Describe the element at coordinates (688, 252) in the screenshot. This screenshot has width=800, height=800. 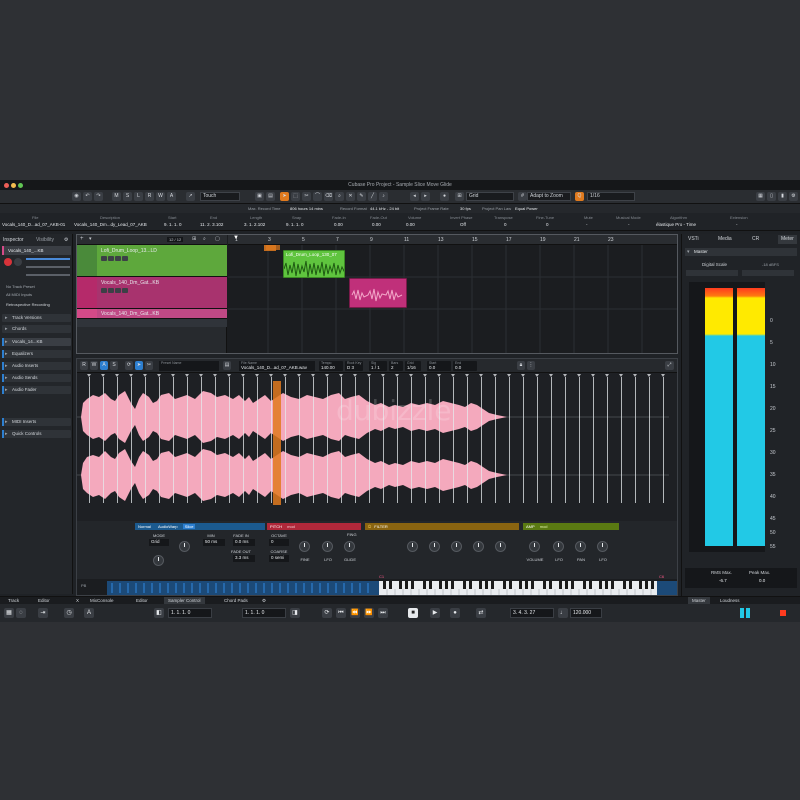
I see `collapse-icon: ▾` at that location.